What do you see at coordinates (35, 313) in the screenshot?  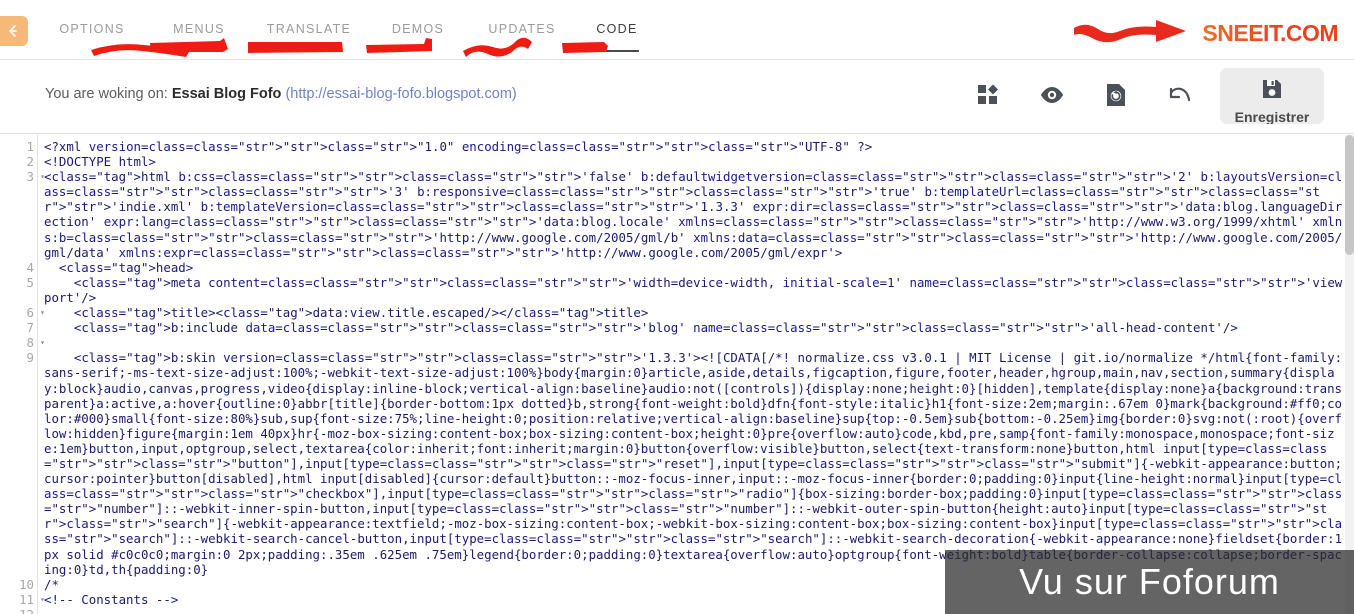 I see `line-number: 6 ▾` at bounding box center [35, 313].